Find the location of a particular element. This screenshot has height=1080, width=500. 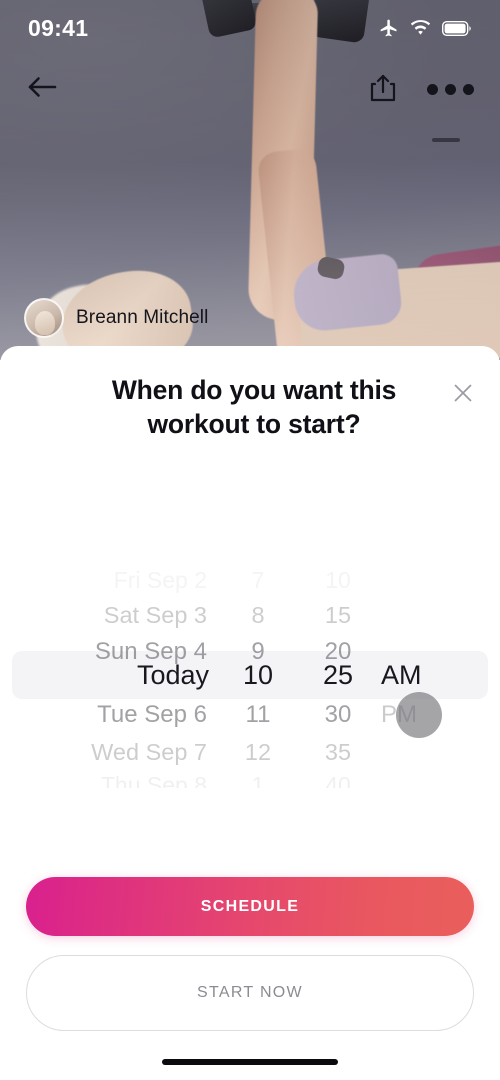

start-now-button: START NOW is located at coordinates (250, 993).